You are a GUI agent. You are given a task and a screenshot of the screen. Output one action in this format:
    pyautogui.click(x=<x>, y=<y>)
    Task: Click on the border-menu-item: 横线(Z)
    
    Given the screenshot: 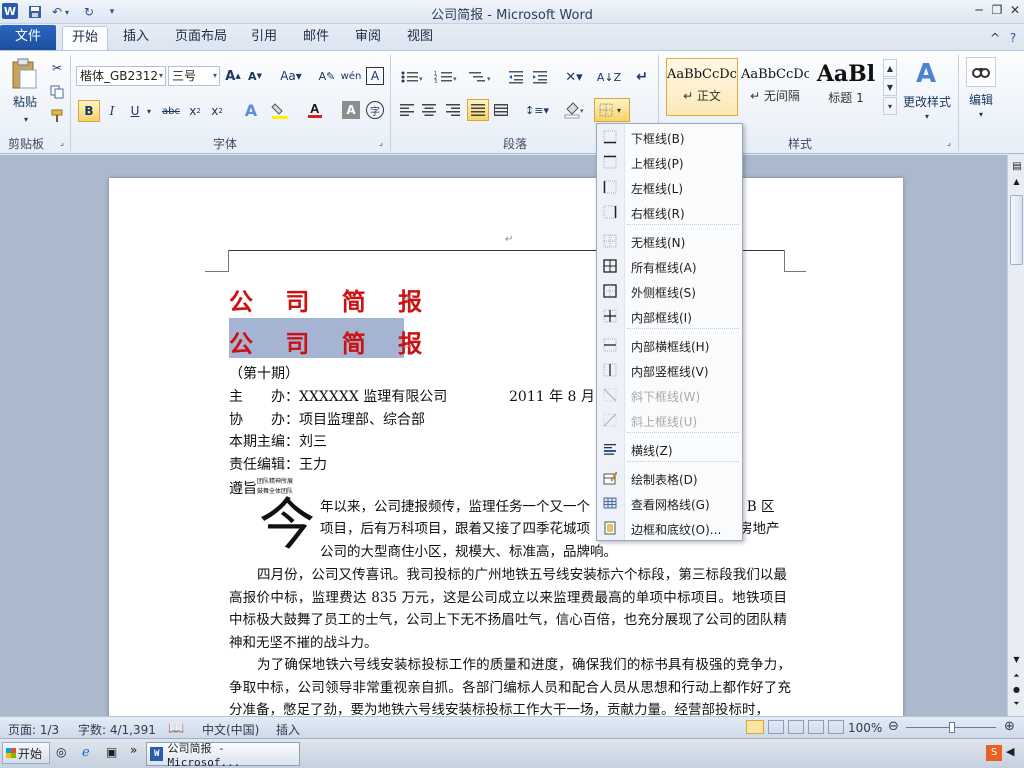 What is the action you would take?
    pyautogui.click(x=669, y=449)
    